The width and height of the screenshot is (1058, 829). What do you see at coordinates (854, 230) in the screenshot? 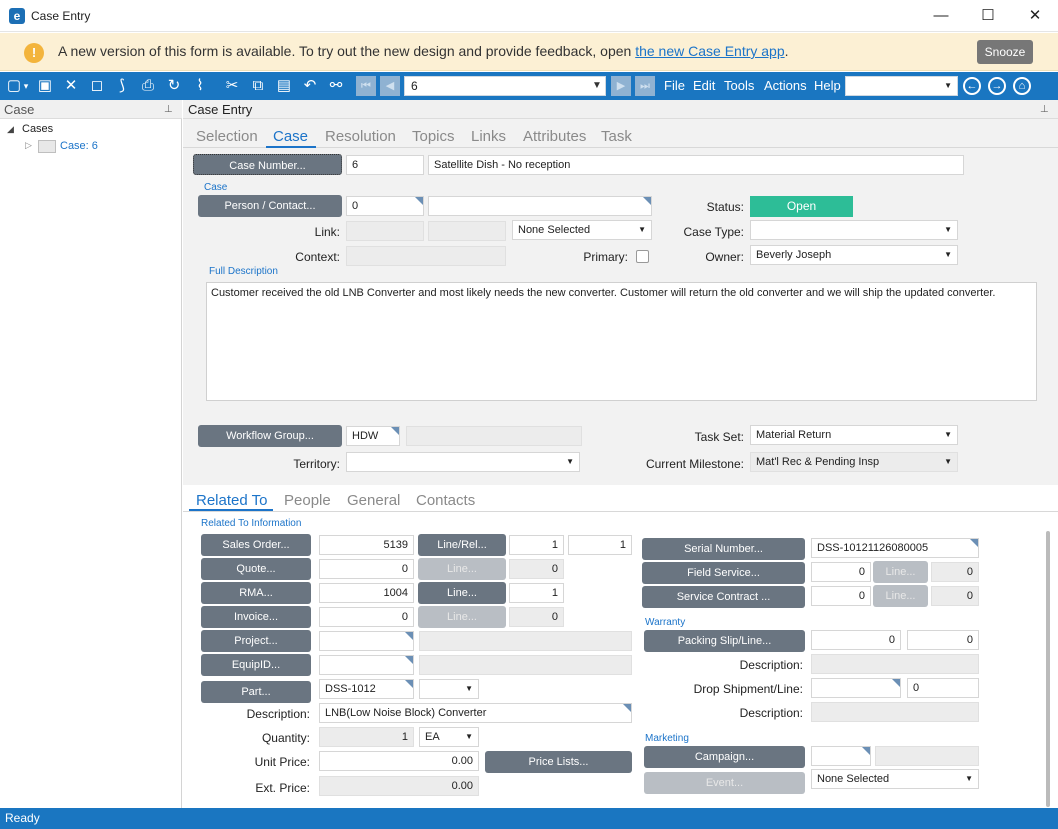
I see `case-type-select: ▼` at bounding box center [854, 230].